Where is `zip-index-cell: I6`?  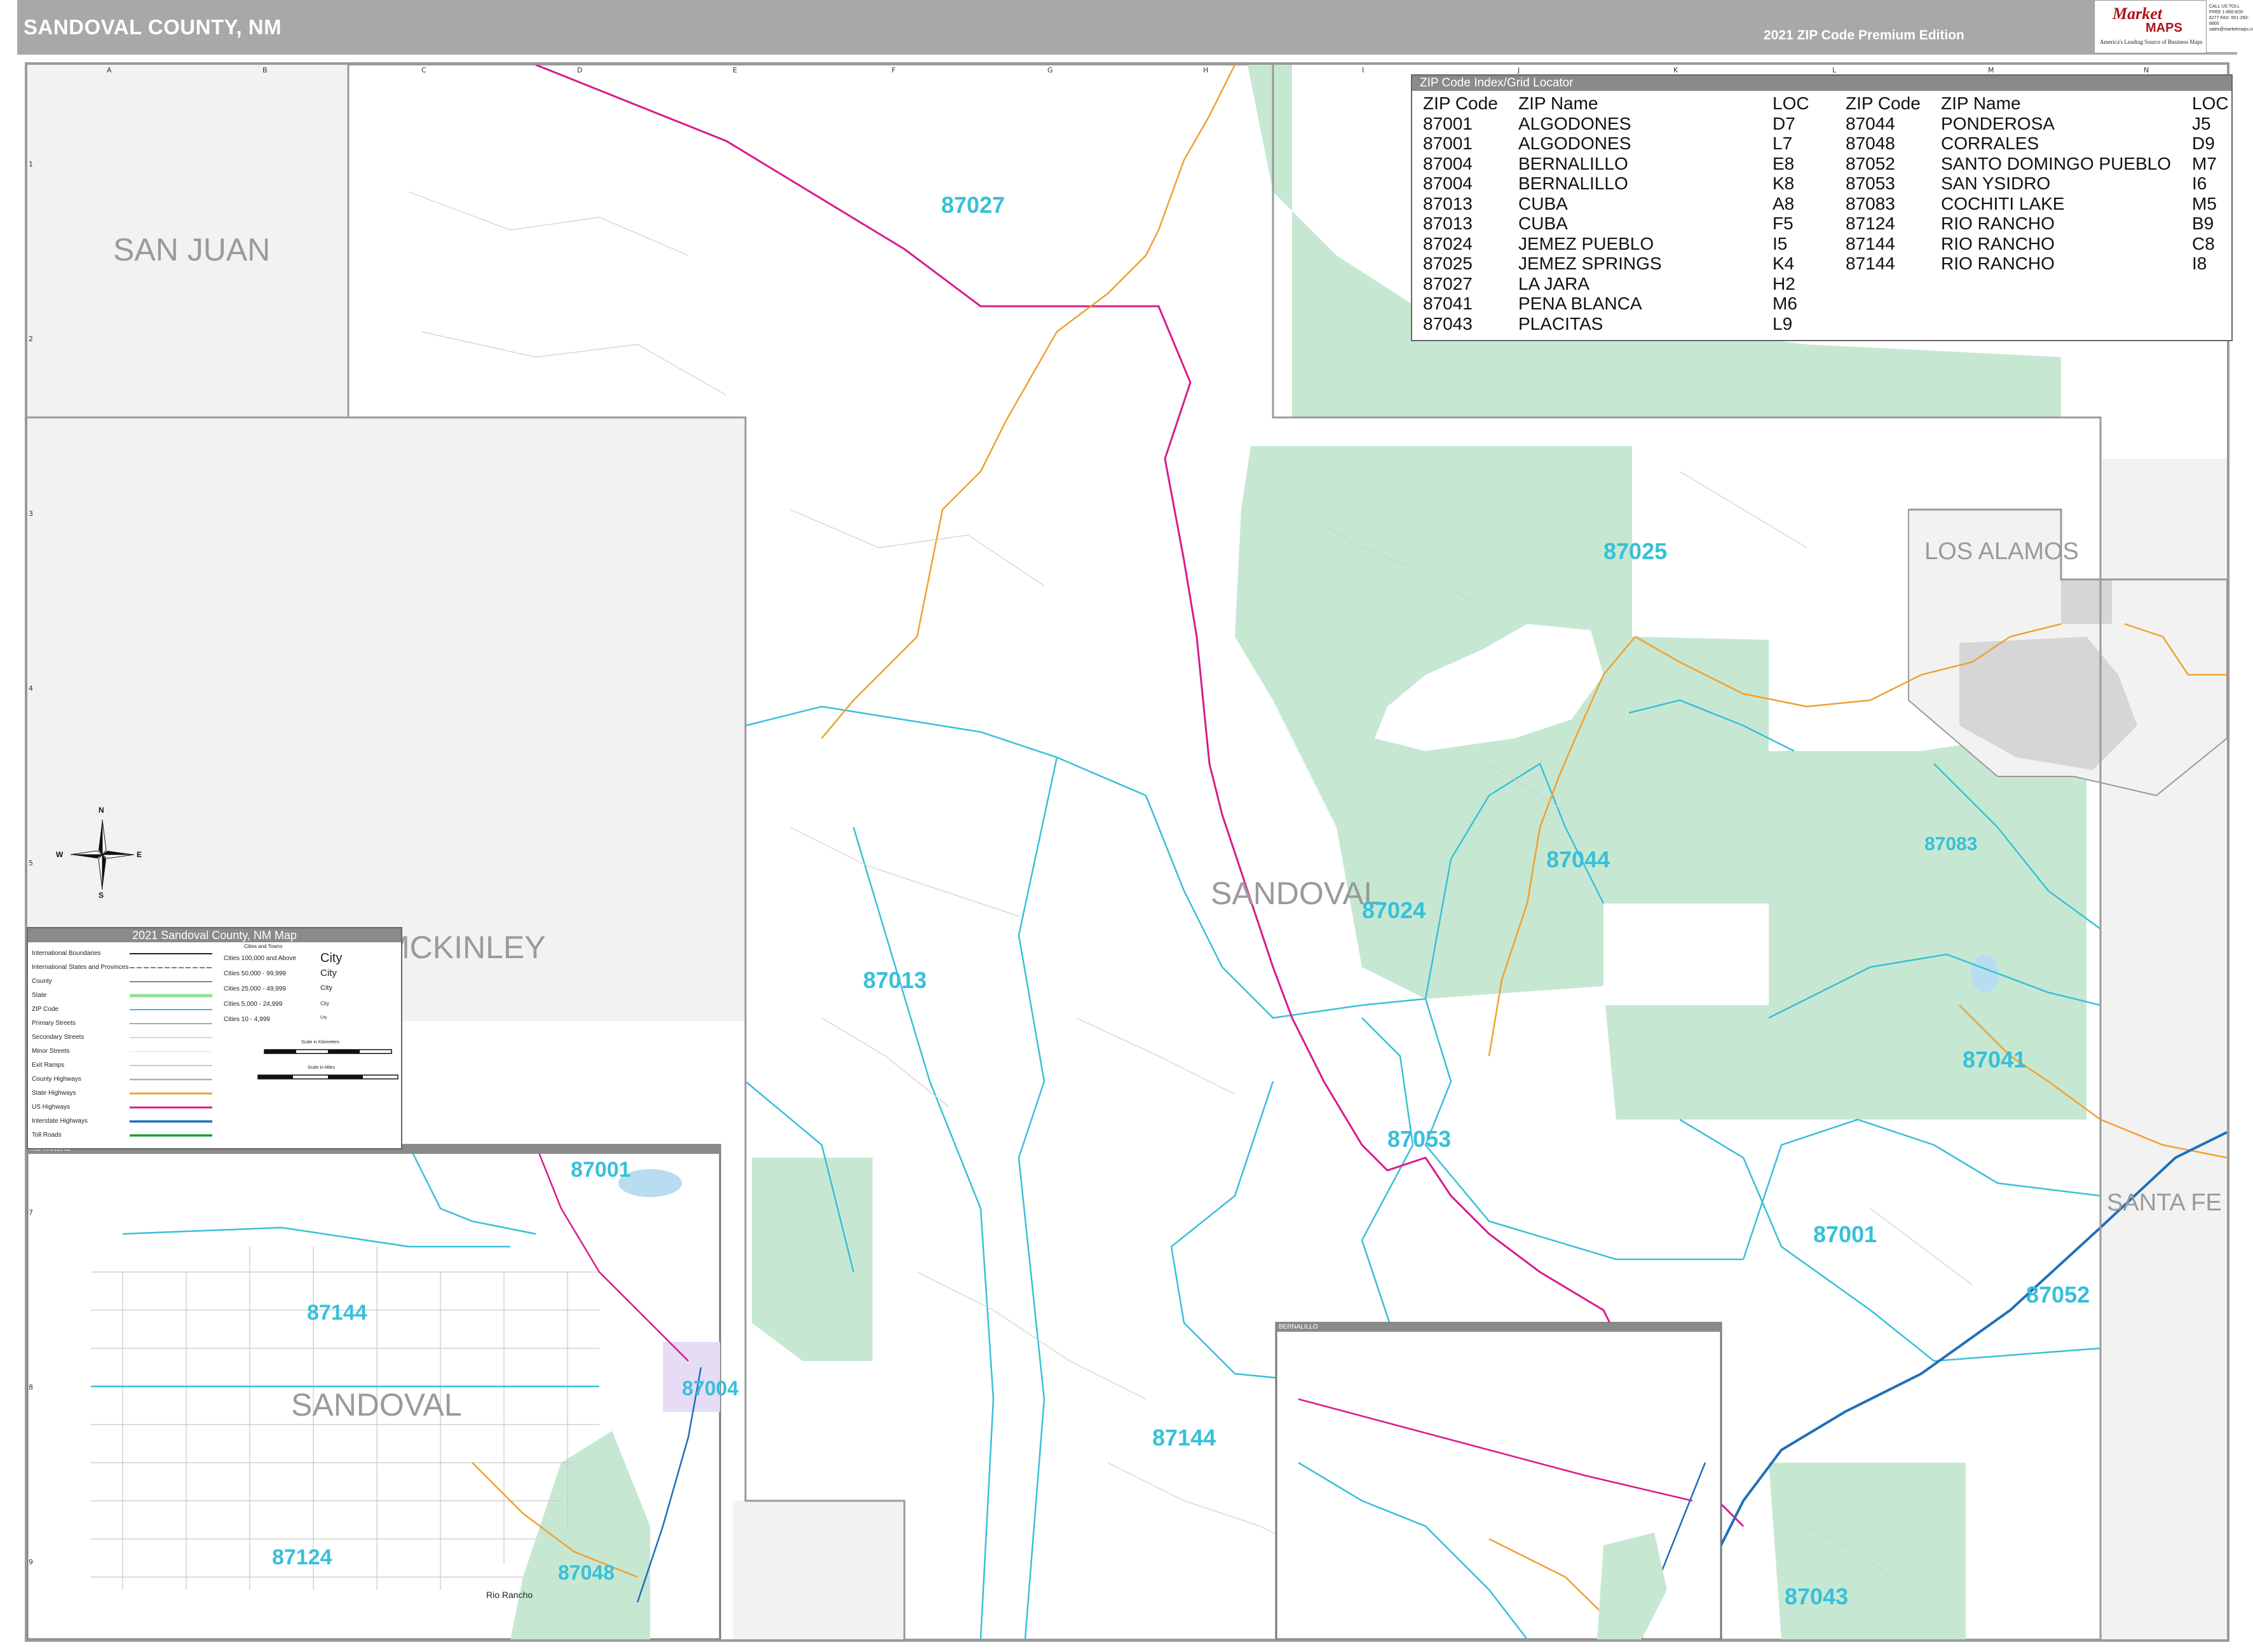 zip-index-cell: I6 is located at coordinates (2199, 183).